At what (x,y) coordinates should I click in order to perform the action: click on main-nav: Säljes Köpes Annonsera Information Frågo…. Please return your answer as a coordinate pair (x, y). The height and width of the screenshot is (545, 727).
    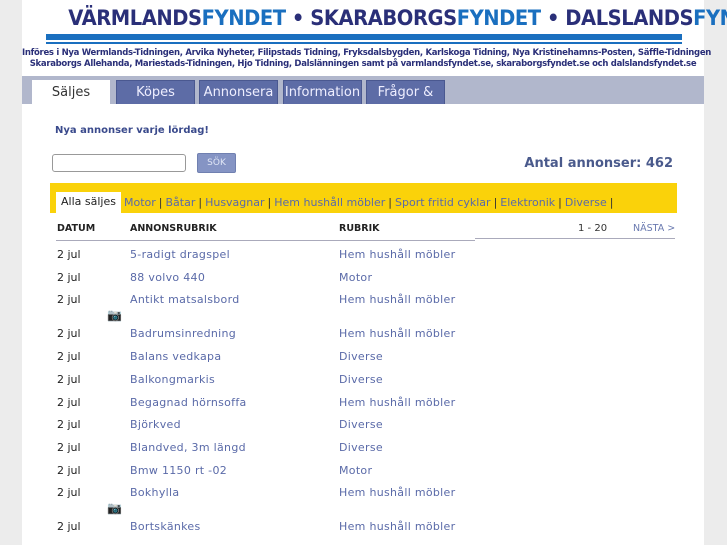
    Looking at the image, I should click on (363, 100).